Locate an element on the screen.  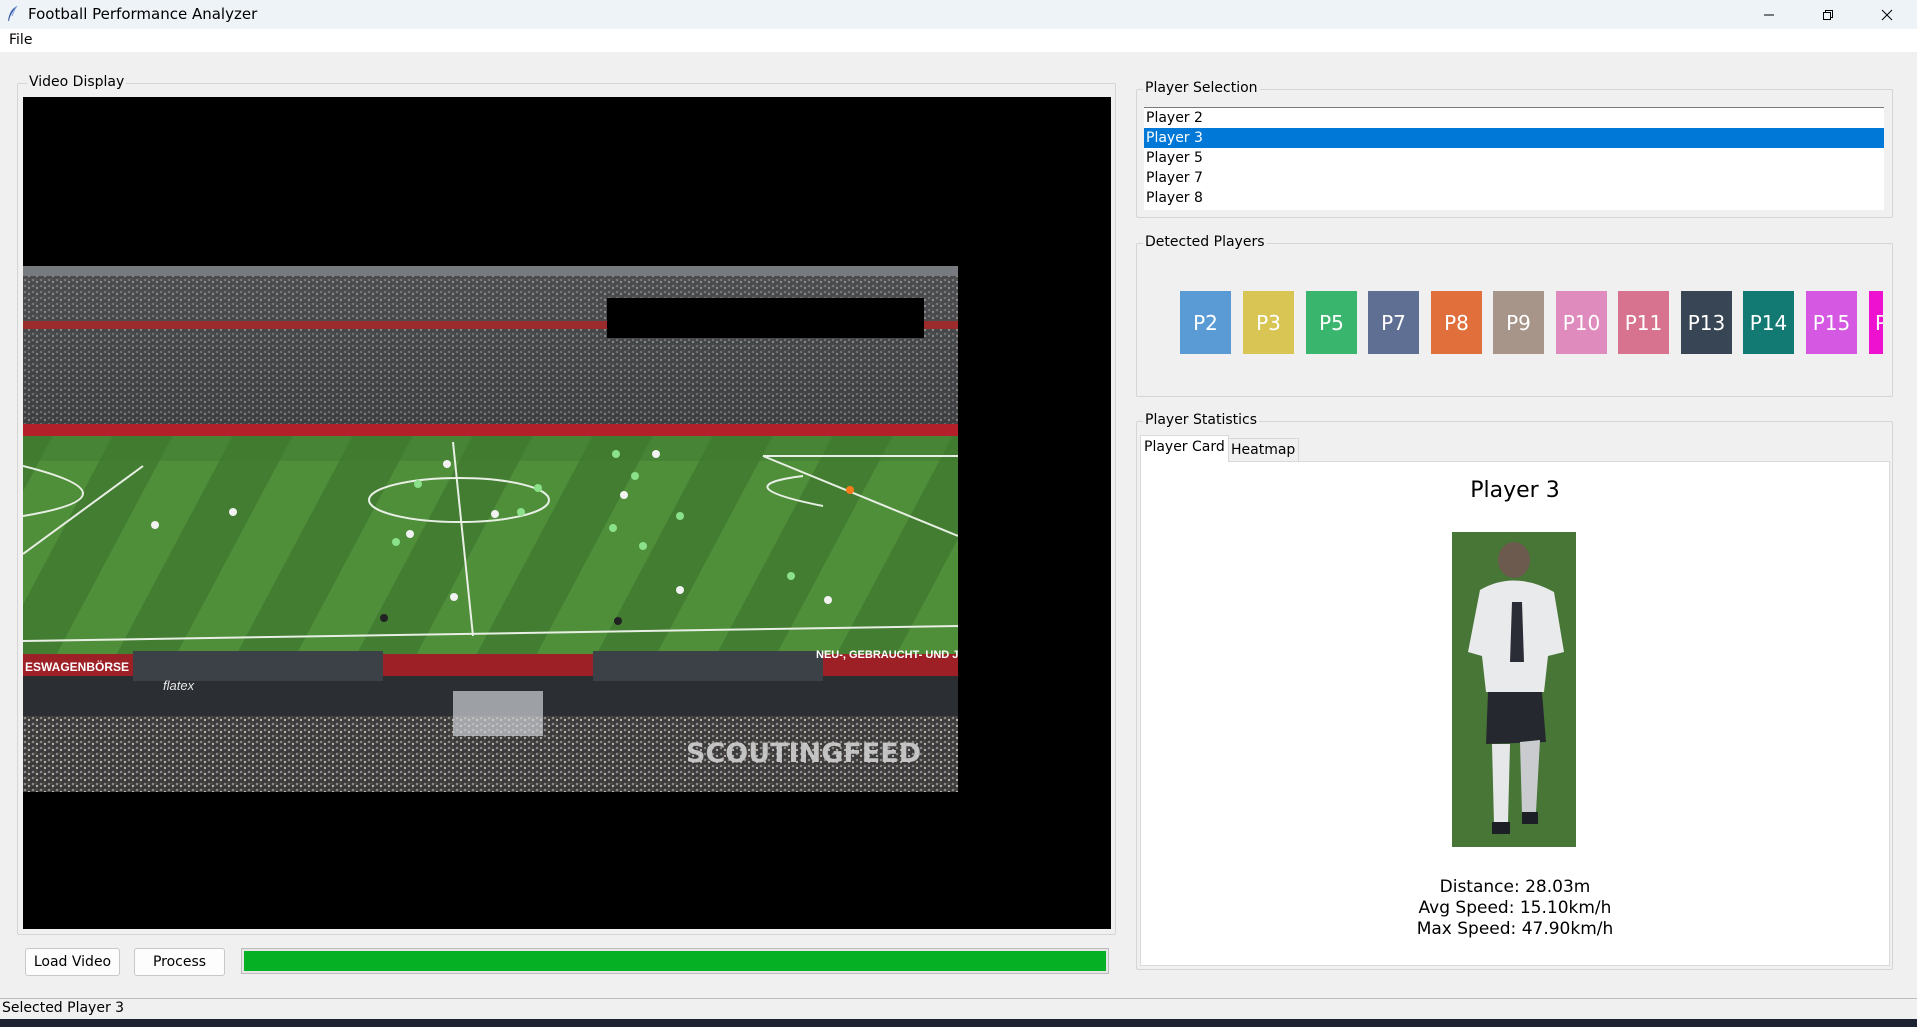
status-text: Selected Player 3 is located at coordinates (63, 1008).